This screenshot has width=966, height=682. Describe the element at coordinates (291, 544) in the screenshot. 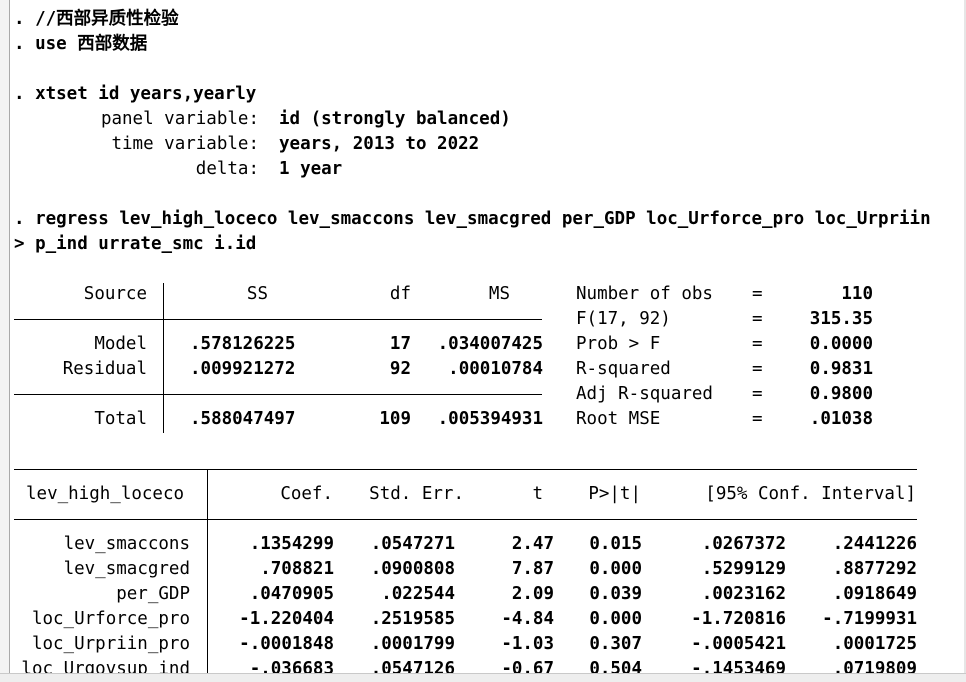

I see `coef-row-coef: .1354299` at that location.